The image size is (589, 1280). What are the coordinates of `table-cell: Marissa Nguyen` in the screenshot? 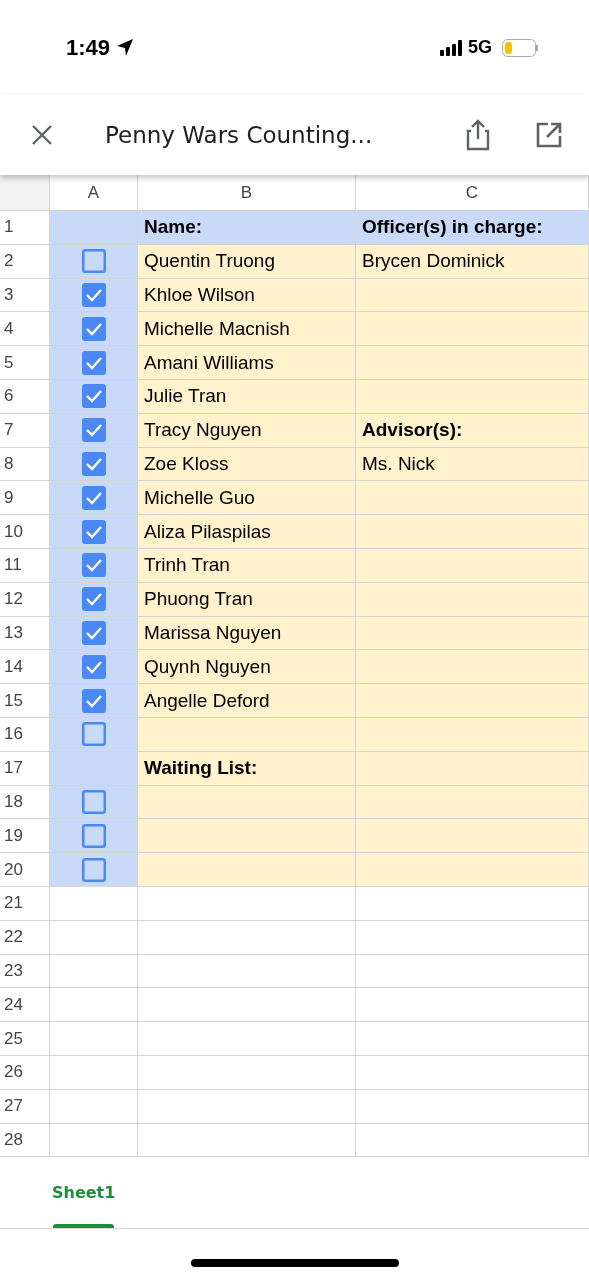 It's located at (247, 633).